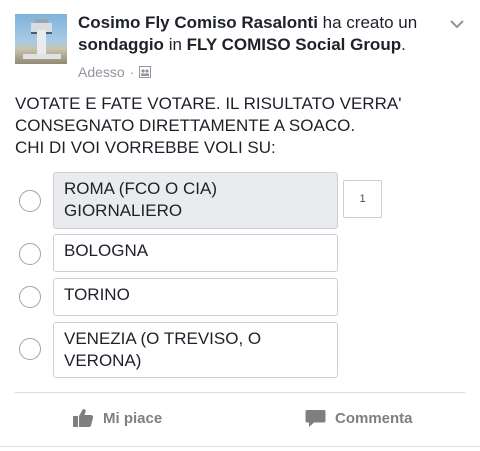 Image resolution: width=480 pixels, height=451 pixels. What do you see at coordinates (362, 199) in the screenshot?
I see `vote-count: 1` at bounding box center [362, 199].